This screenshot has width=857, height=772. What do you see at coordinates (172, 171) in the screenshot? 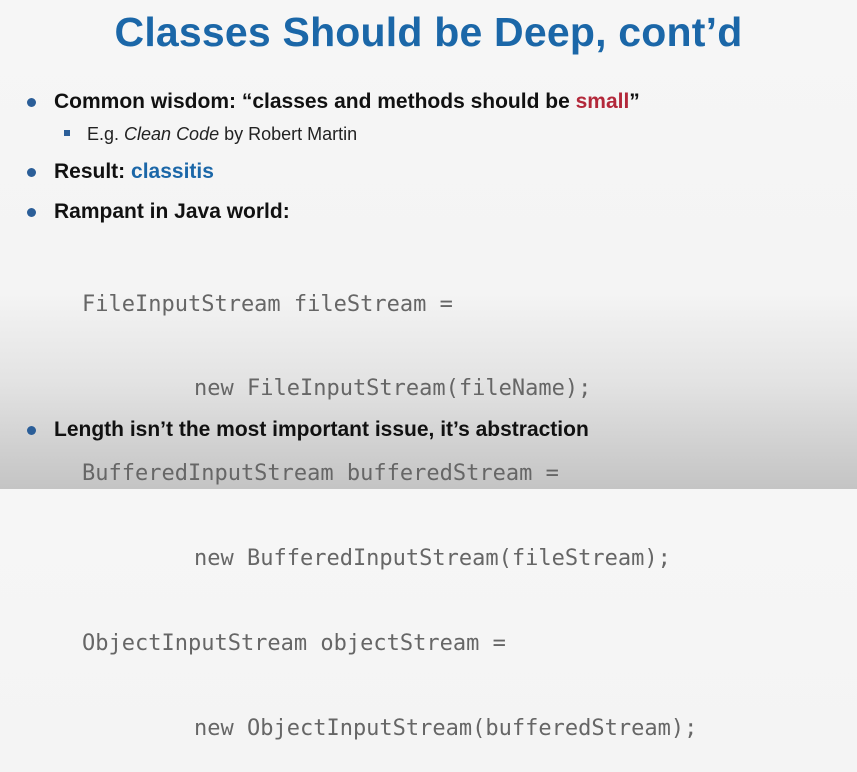
I see `highlight-classitis: classitis` at bounding box center [172, 171].